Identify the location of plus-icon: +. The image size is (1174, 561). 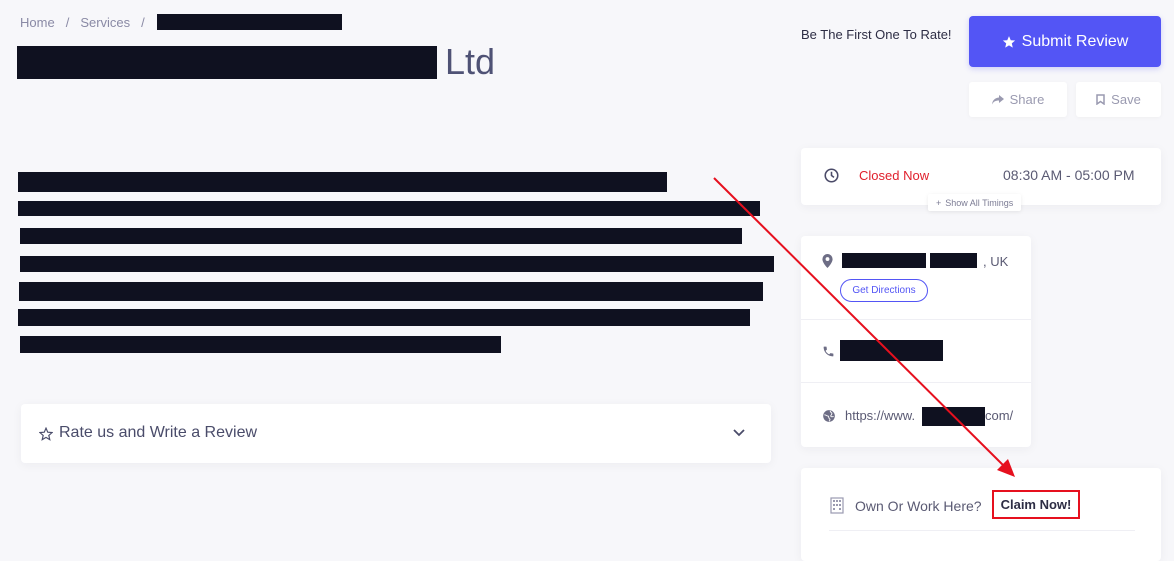
(939, 202).